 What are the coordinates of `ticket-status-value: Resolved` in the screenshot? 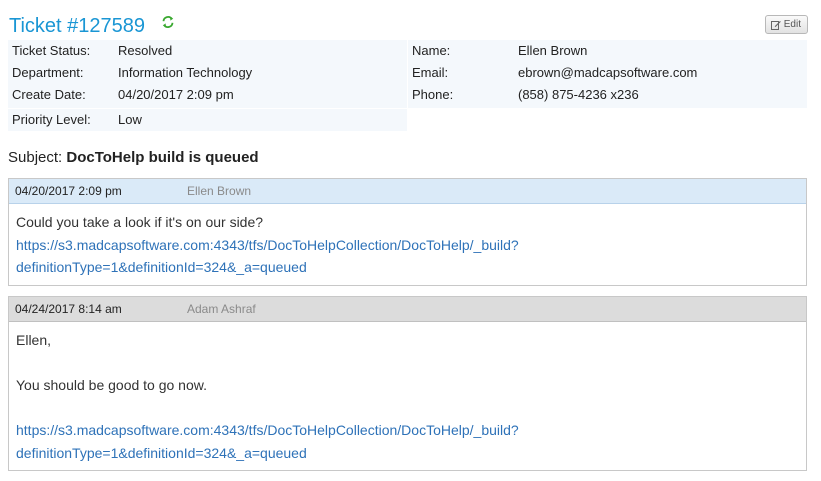 It's located at (145, 50).